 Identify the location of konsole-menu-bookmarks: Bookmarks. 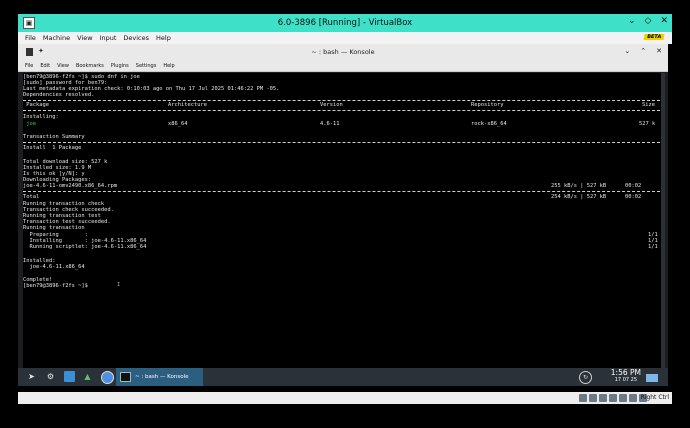
(90, 66).